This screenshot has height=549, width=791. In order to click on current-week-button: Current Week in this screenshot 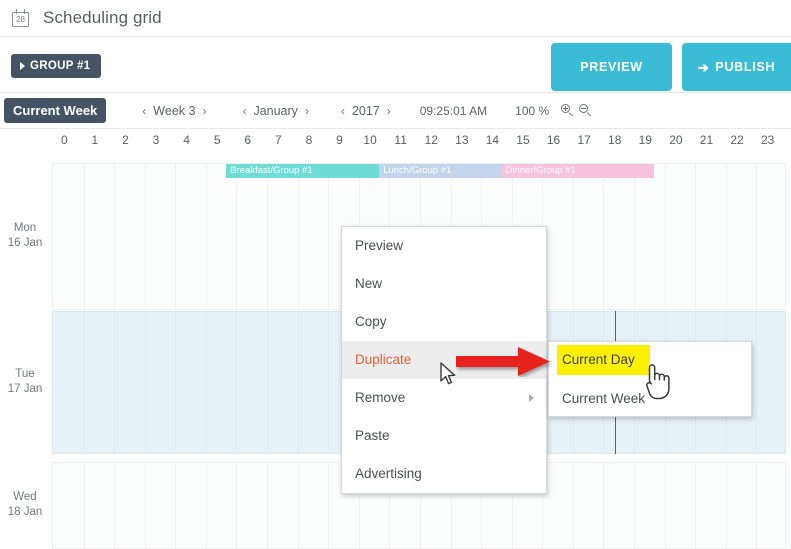, I will do `click(55, 110)`.